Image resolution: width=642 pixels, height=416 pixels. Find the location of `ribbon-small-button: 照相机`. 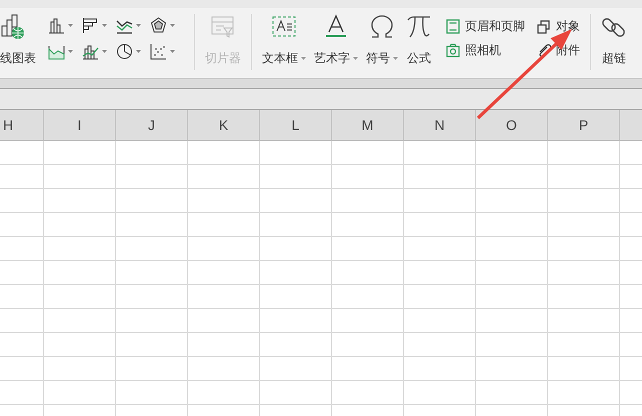

ribbon-small-button: 照相机 is located at coordinates (485, 50).